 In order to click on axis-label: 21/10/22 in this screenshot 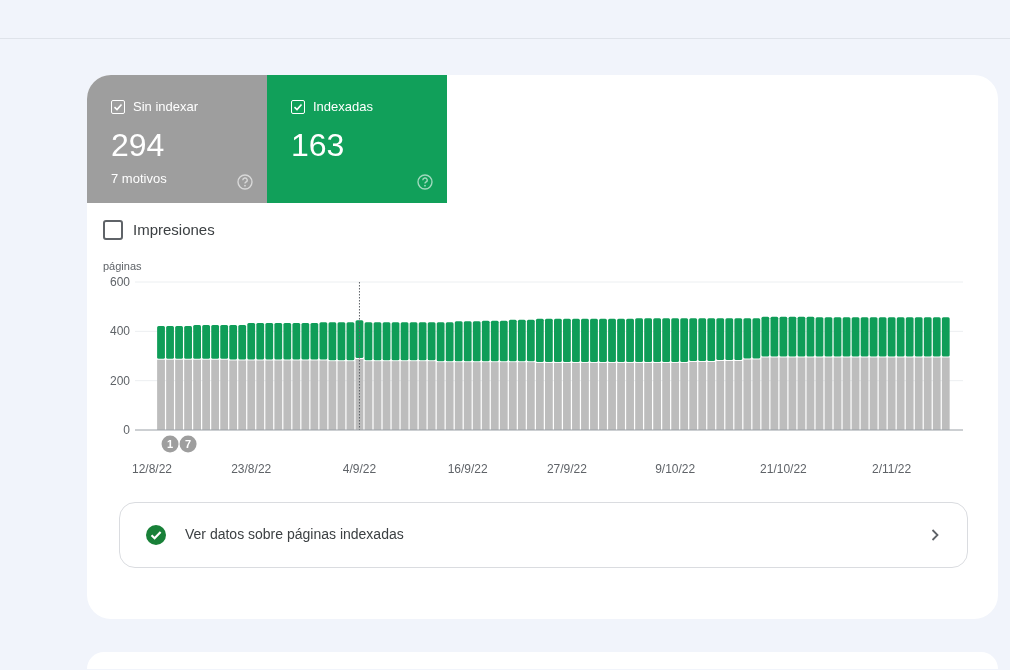, I will do `click(783, 468)`.